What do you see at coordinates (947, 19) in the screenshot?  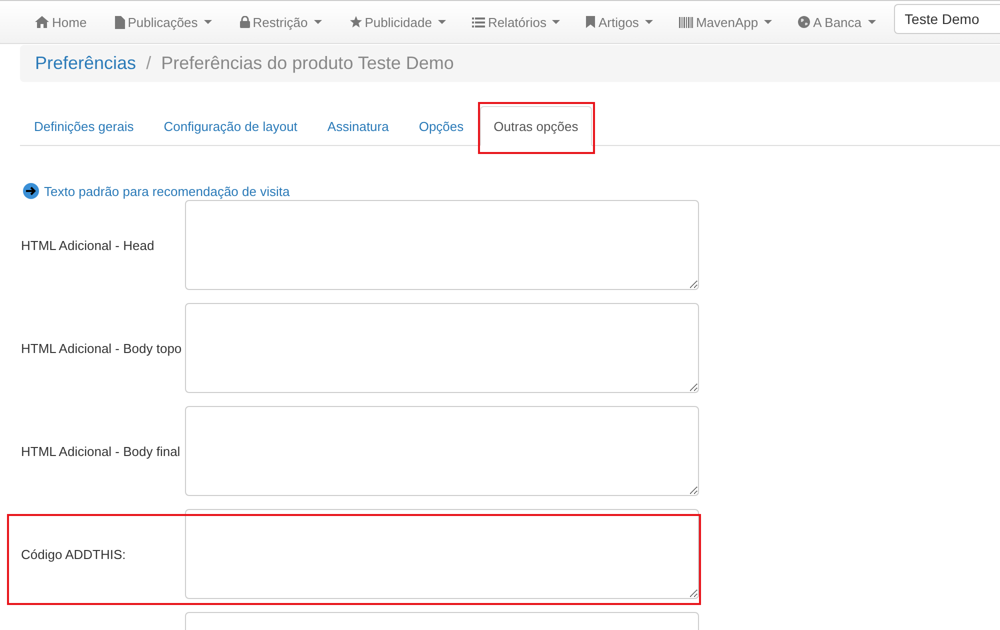 I see `search-field: Teste Demo` at bounding box center [947, 19].